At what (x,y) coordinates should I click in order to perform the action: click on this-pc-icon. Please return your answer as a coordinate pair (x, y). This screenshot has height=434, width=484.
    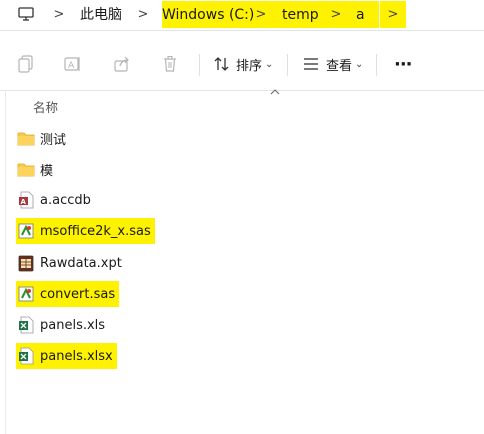
    Looking at the image, I should click on (26, 14).